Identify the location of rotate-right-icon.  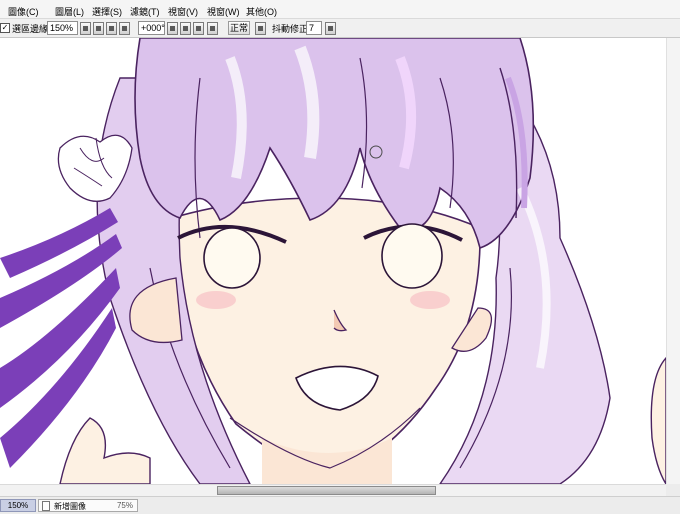
(198, 28).